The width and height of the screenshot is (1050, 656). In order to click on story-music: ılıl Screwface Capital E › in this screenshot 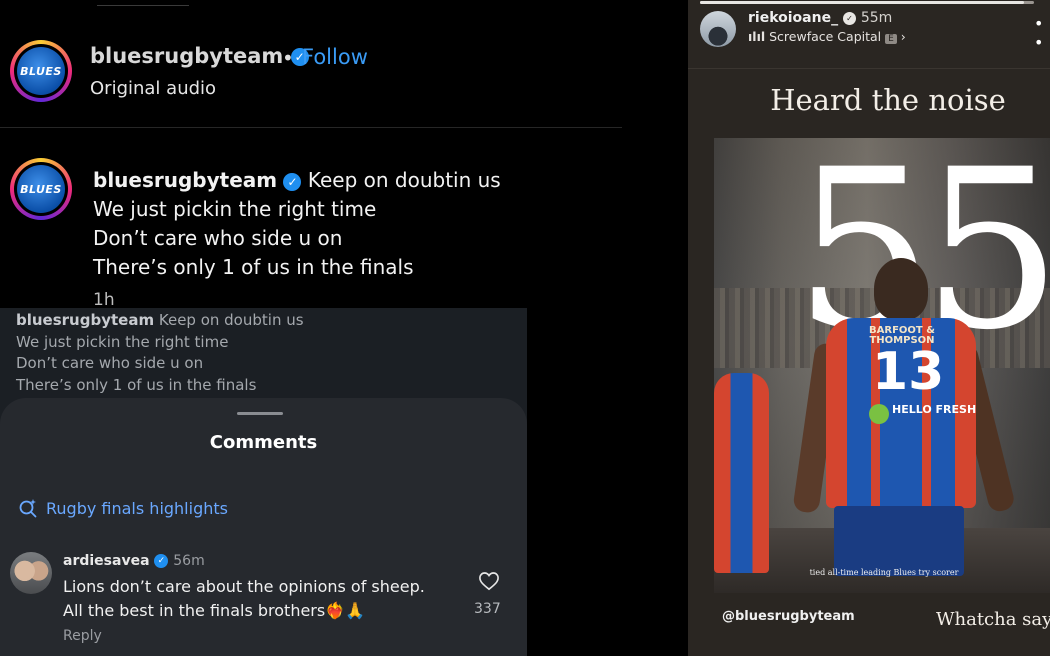, I will do `click(827, 36)`.